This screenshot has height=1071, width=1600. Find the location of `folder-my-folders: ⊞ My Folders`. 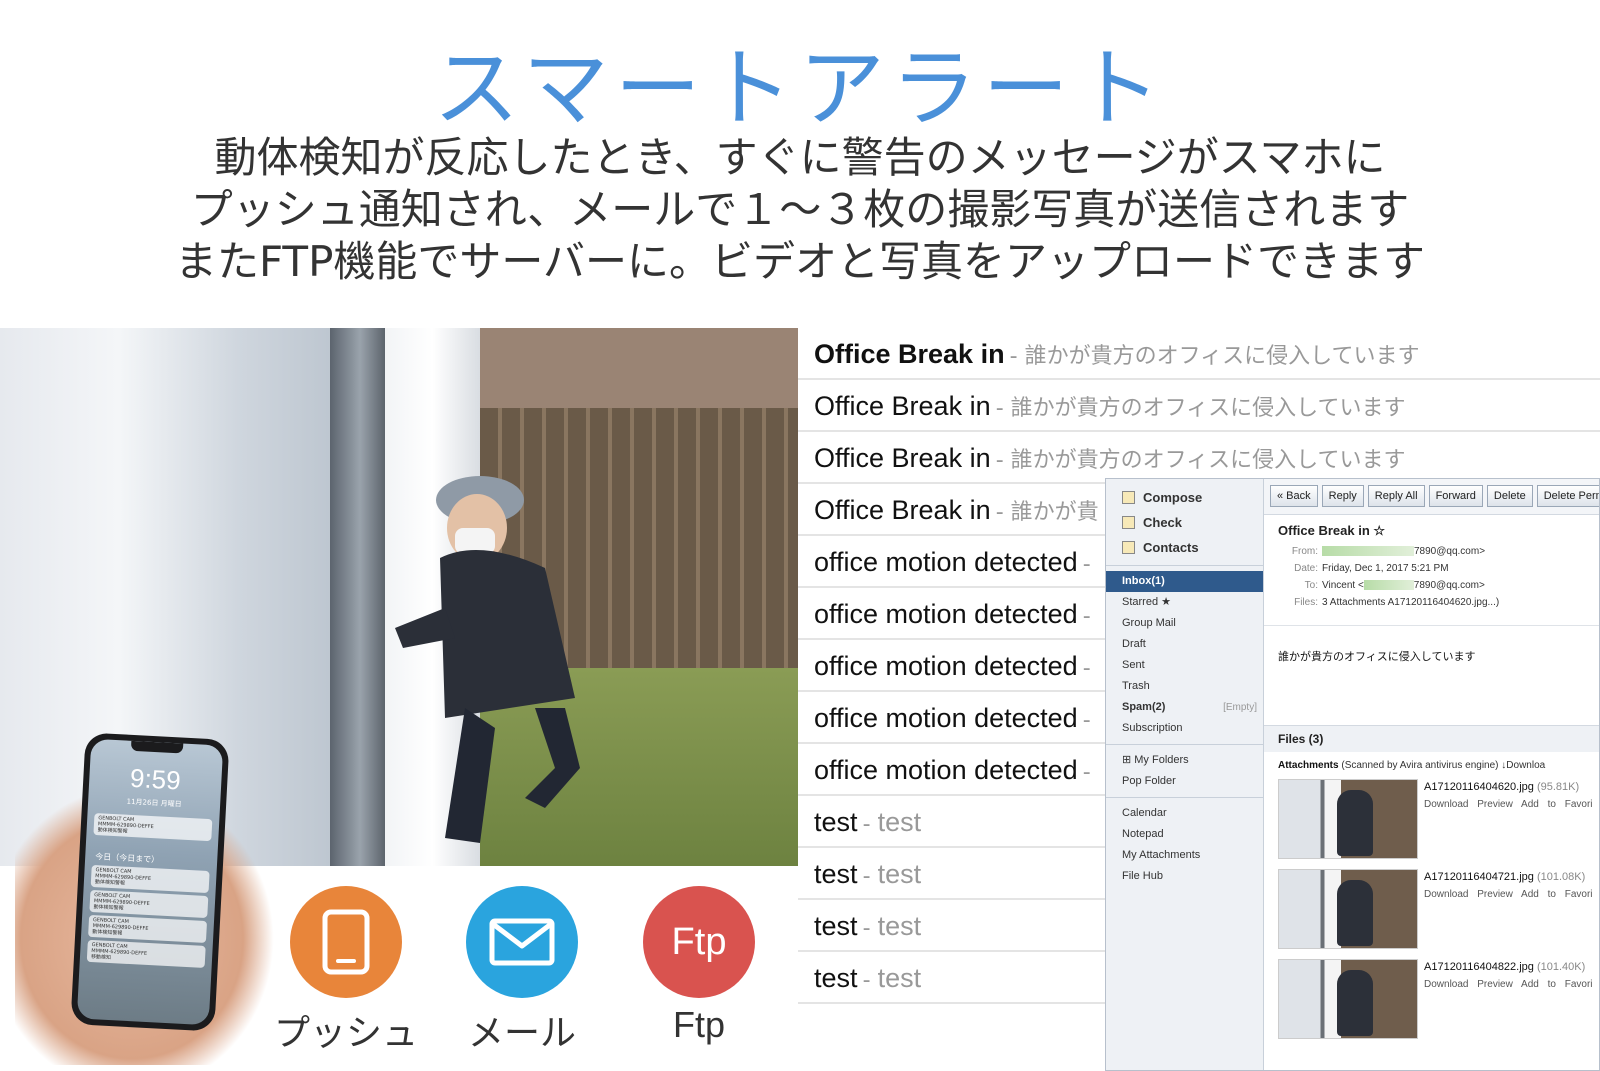

folder-my-folders: ⊞ My Folders is located at coordinates (1184, 760).